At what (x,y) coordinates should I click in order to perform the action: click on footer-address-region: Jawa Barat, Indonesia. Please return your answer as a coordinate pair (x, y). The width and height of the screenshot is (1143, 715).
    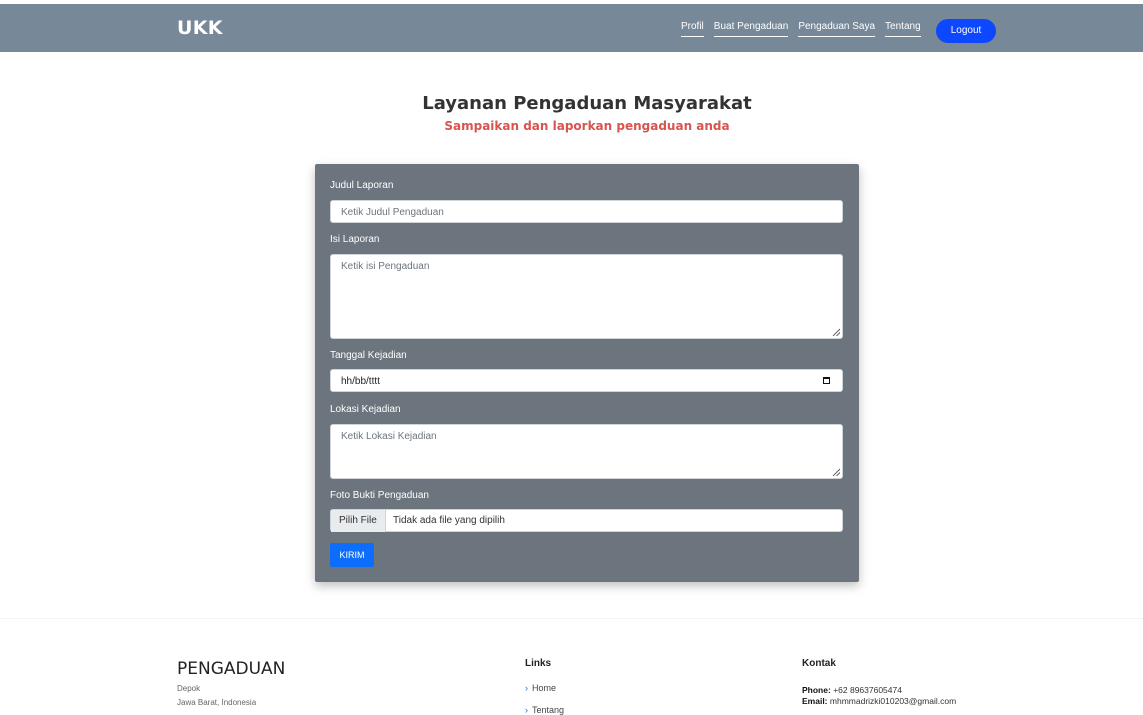
    Looking at the image, I should click on (217, 702).